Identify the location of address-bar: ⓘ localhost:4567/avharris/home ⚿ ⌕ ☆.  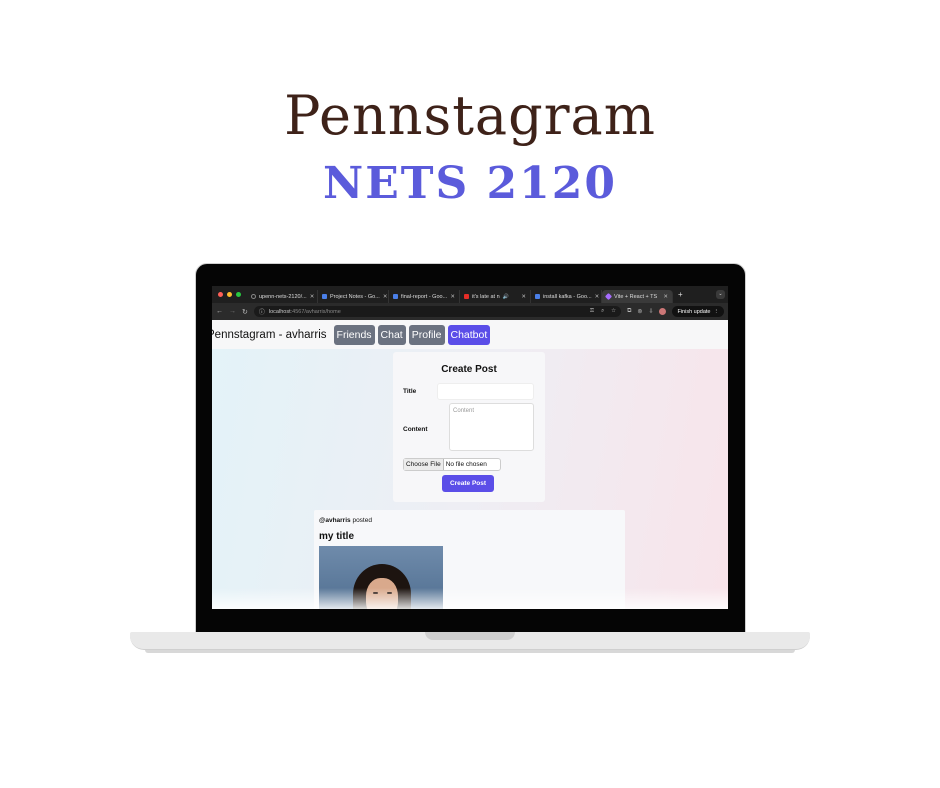
(437, 311).